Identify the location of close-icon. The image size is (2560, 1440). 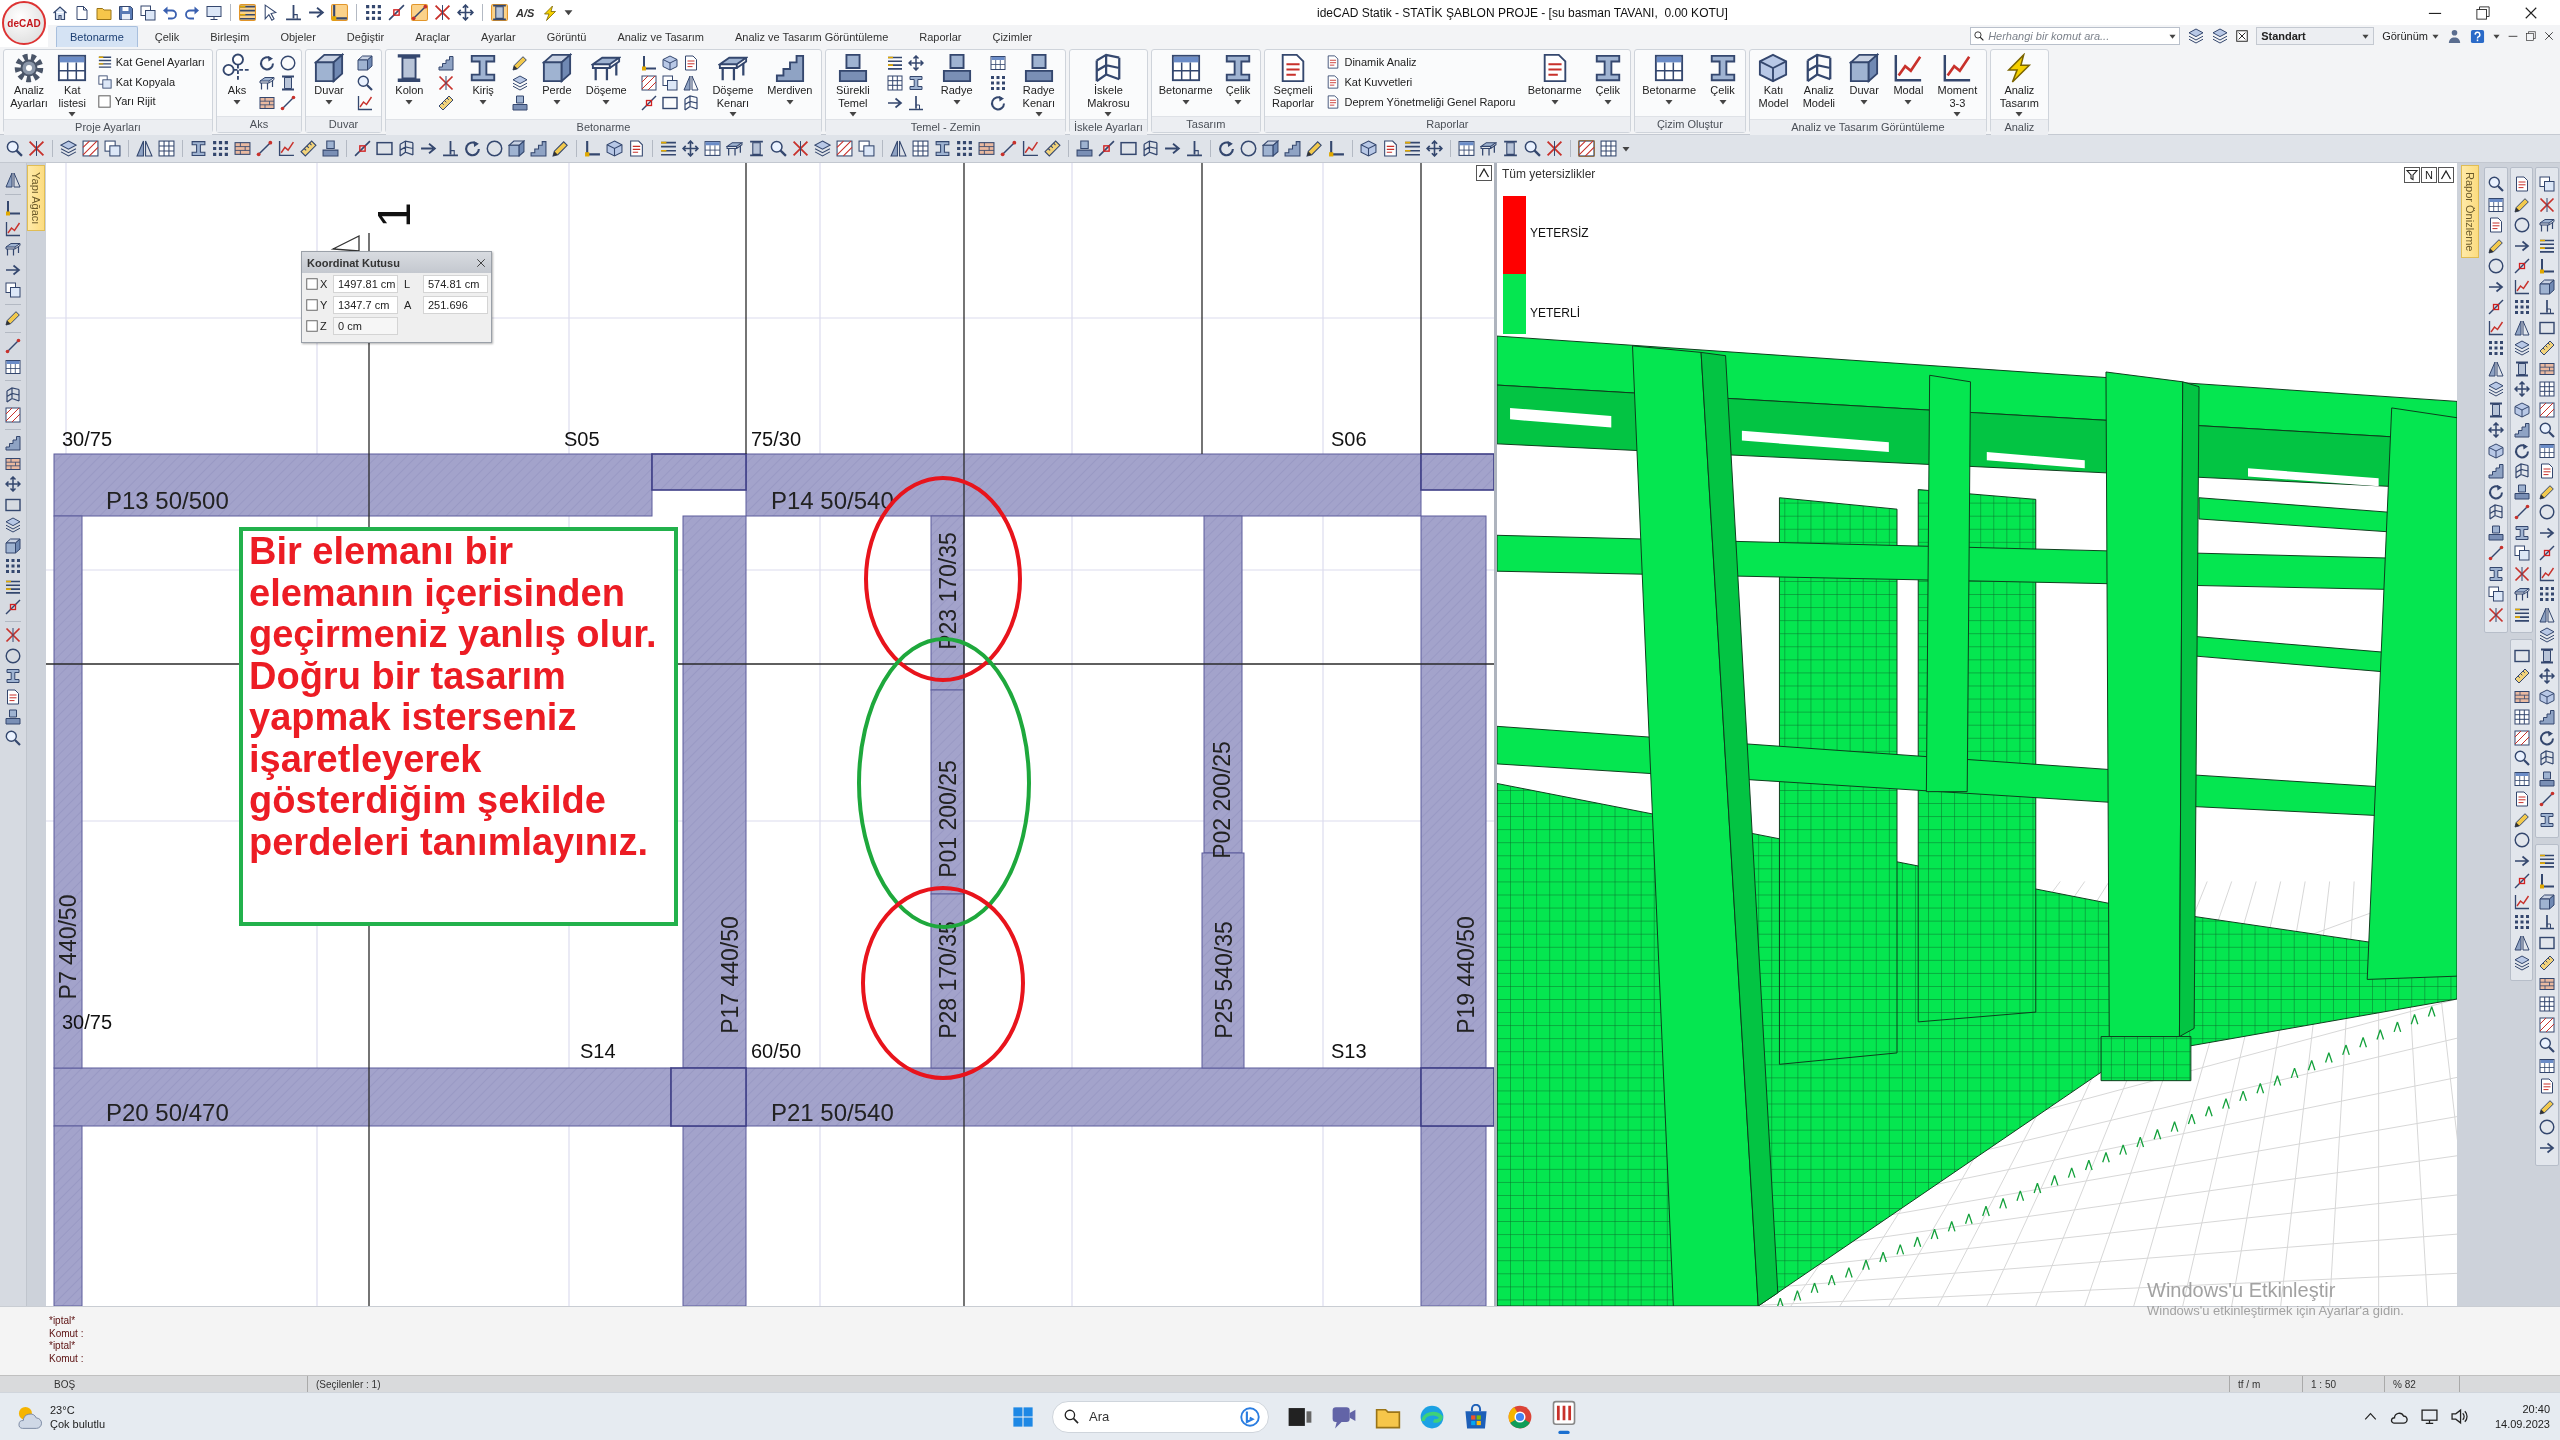
(481, 262).